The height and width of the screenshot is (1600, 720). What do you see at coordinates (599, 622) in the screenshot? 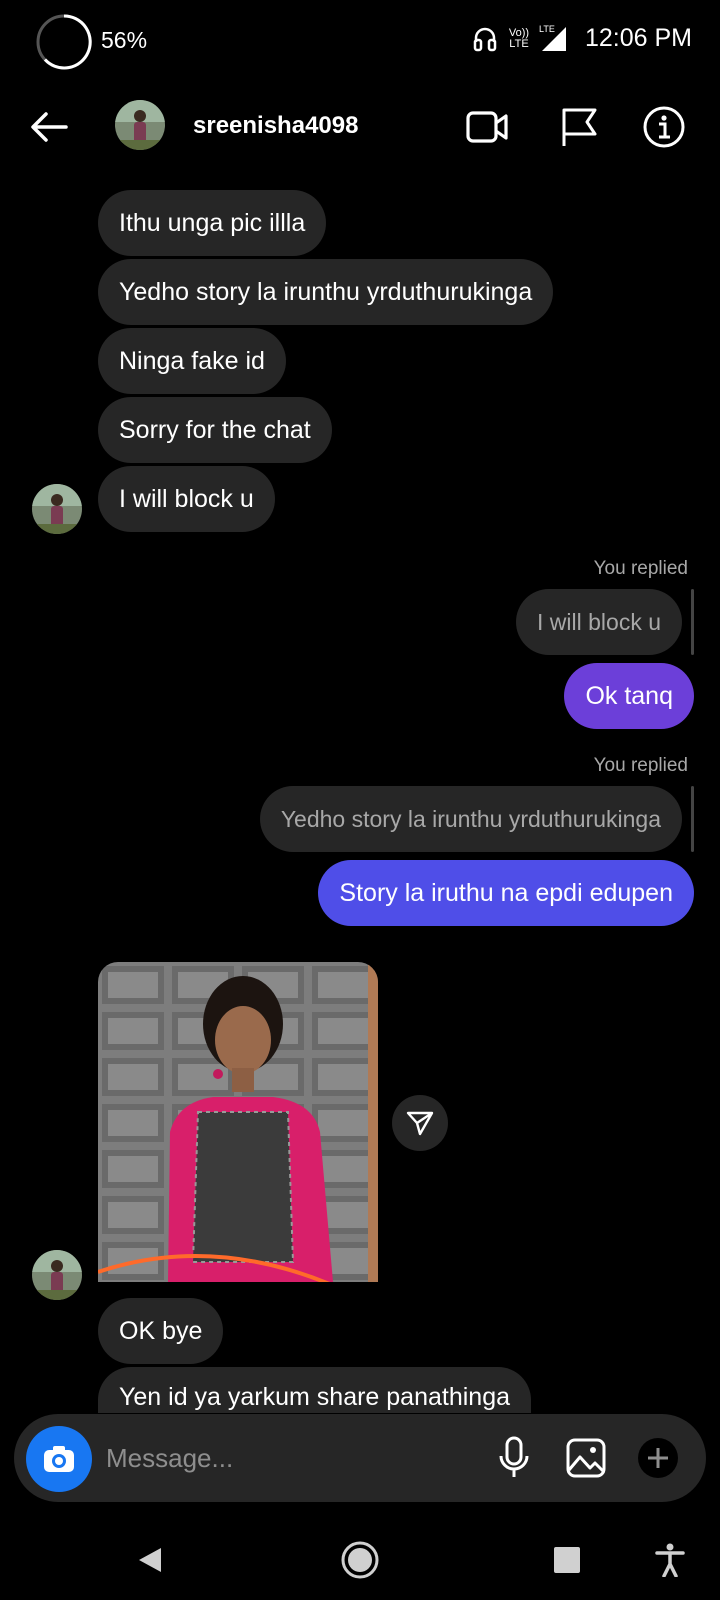
I see `quoted-message: I will block u` at bounding box center [599, 622].